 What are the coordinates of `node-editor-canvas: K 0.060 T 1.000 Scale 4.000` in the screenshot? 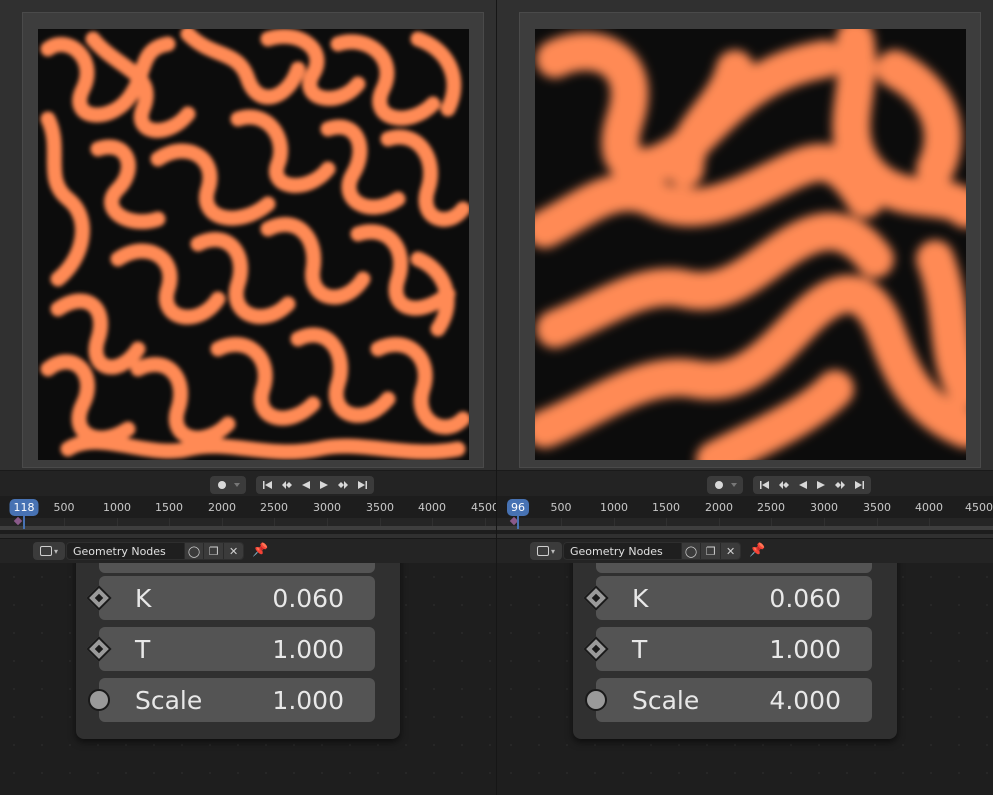 It's located at (745, 679).